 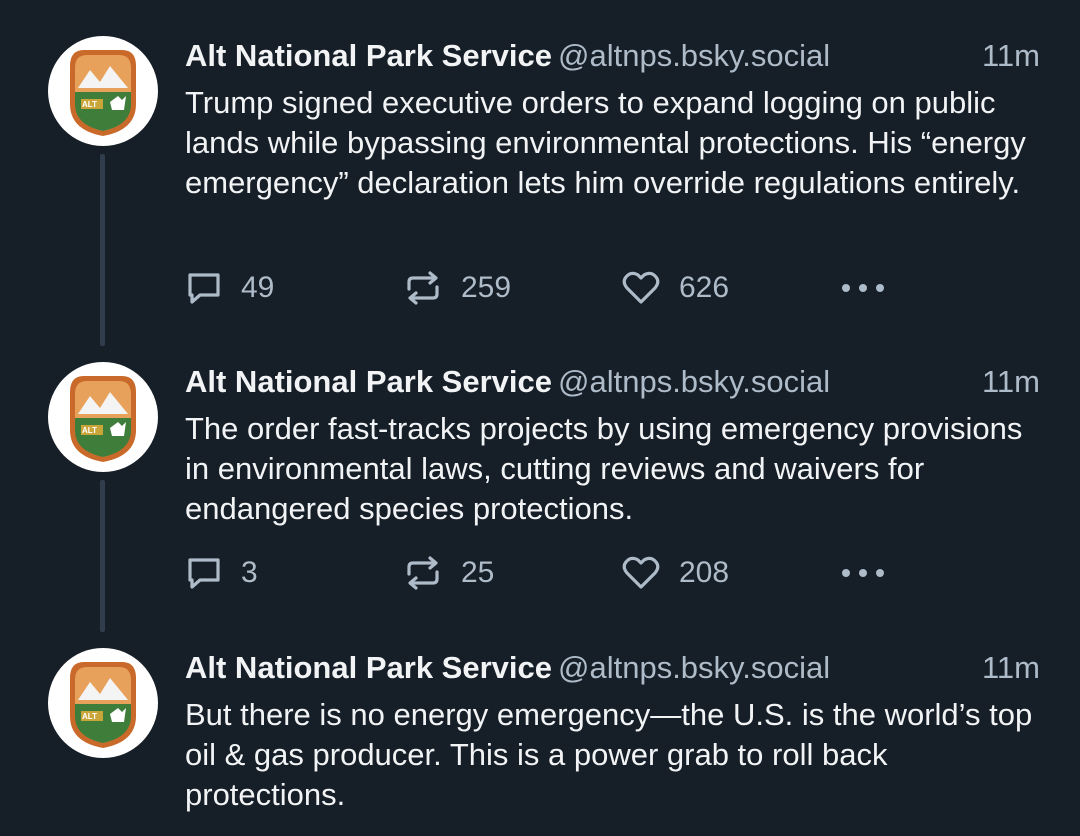 I want to click on reply-count: 49, so click(x=258, y=287).